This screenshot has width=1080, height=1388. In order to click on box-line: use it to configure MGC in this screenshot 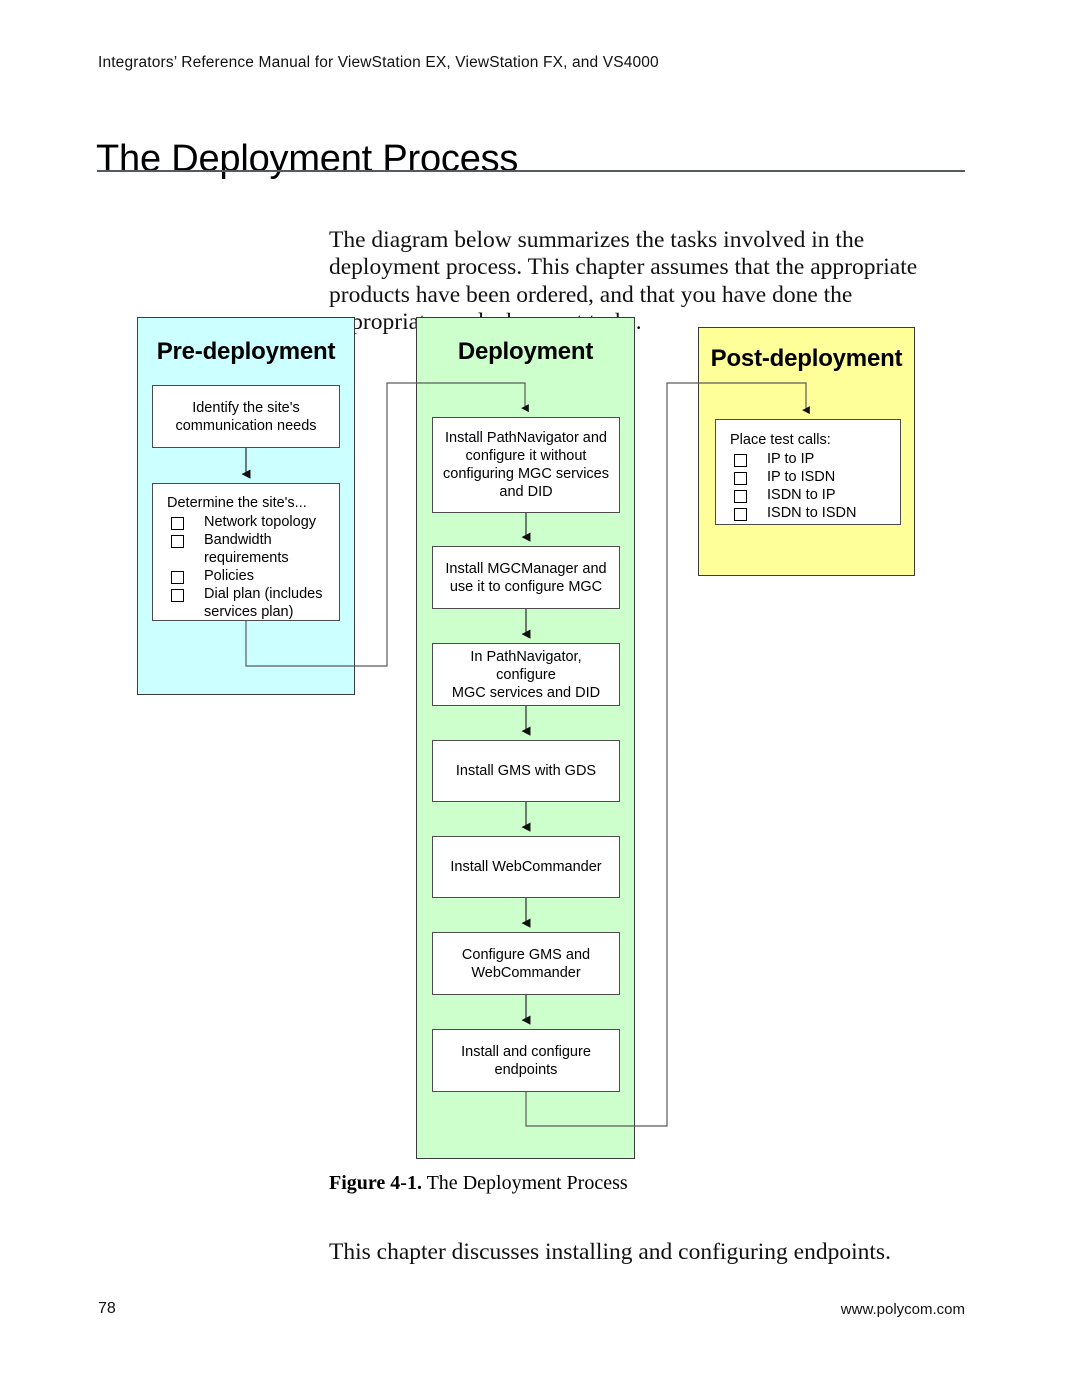, I will do `click(526, 586)`.